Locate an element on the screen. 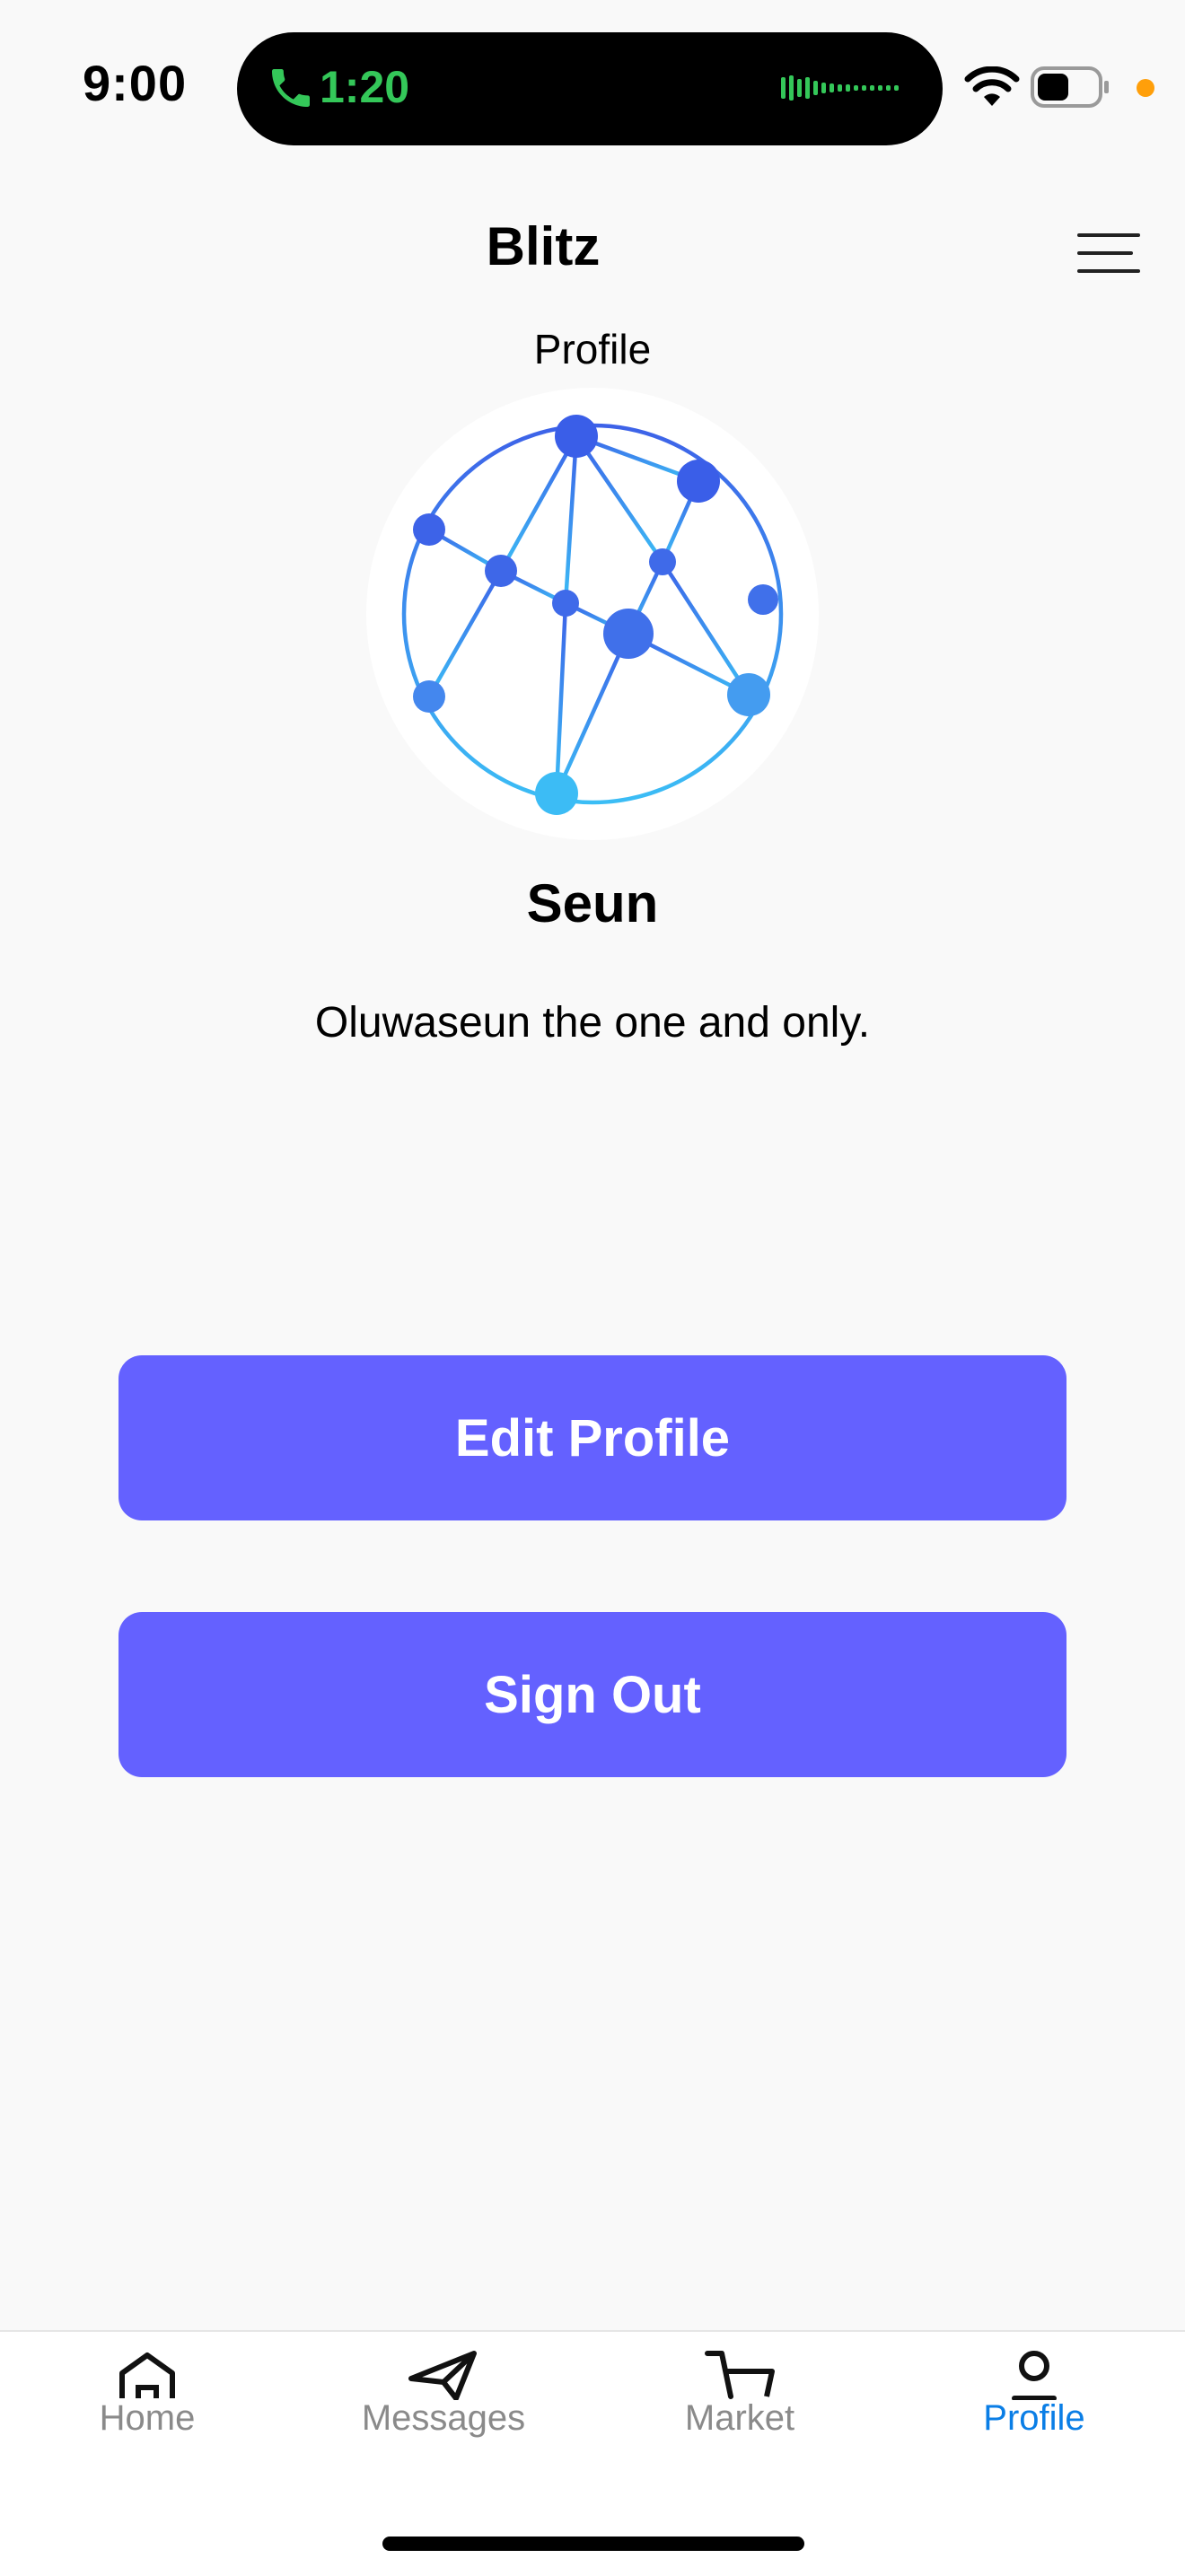  tab-home-label: Home is located at coordinates (147, 2418).